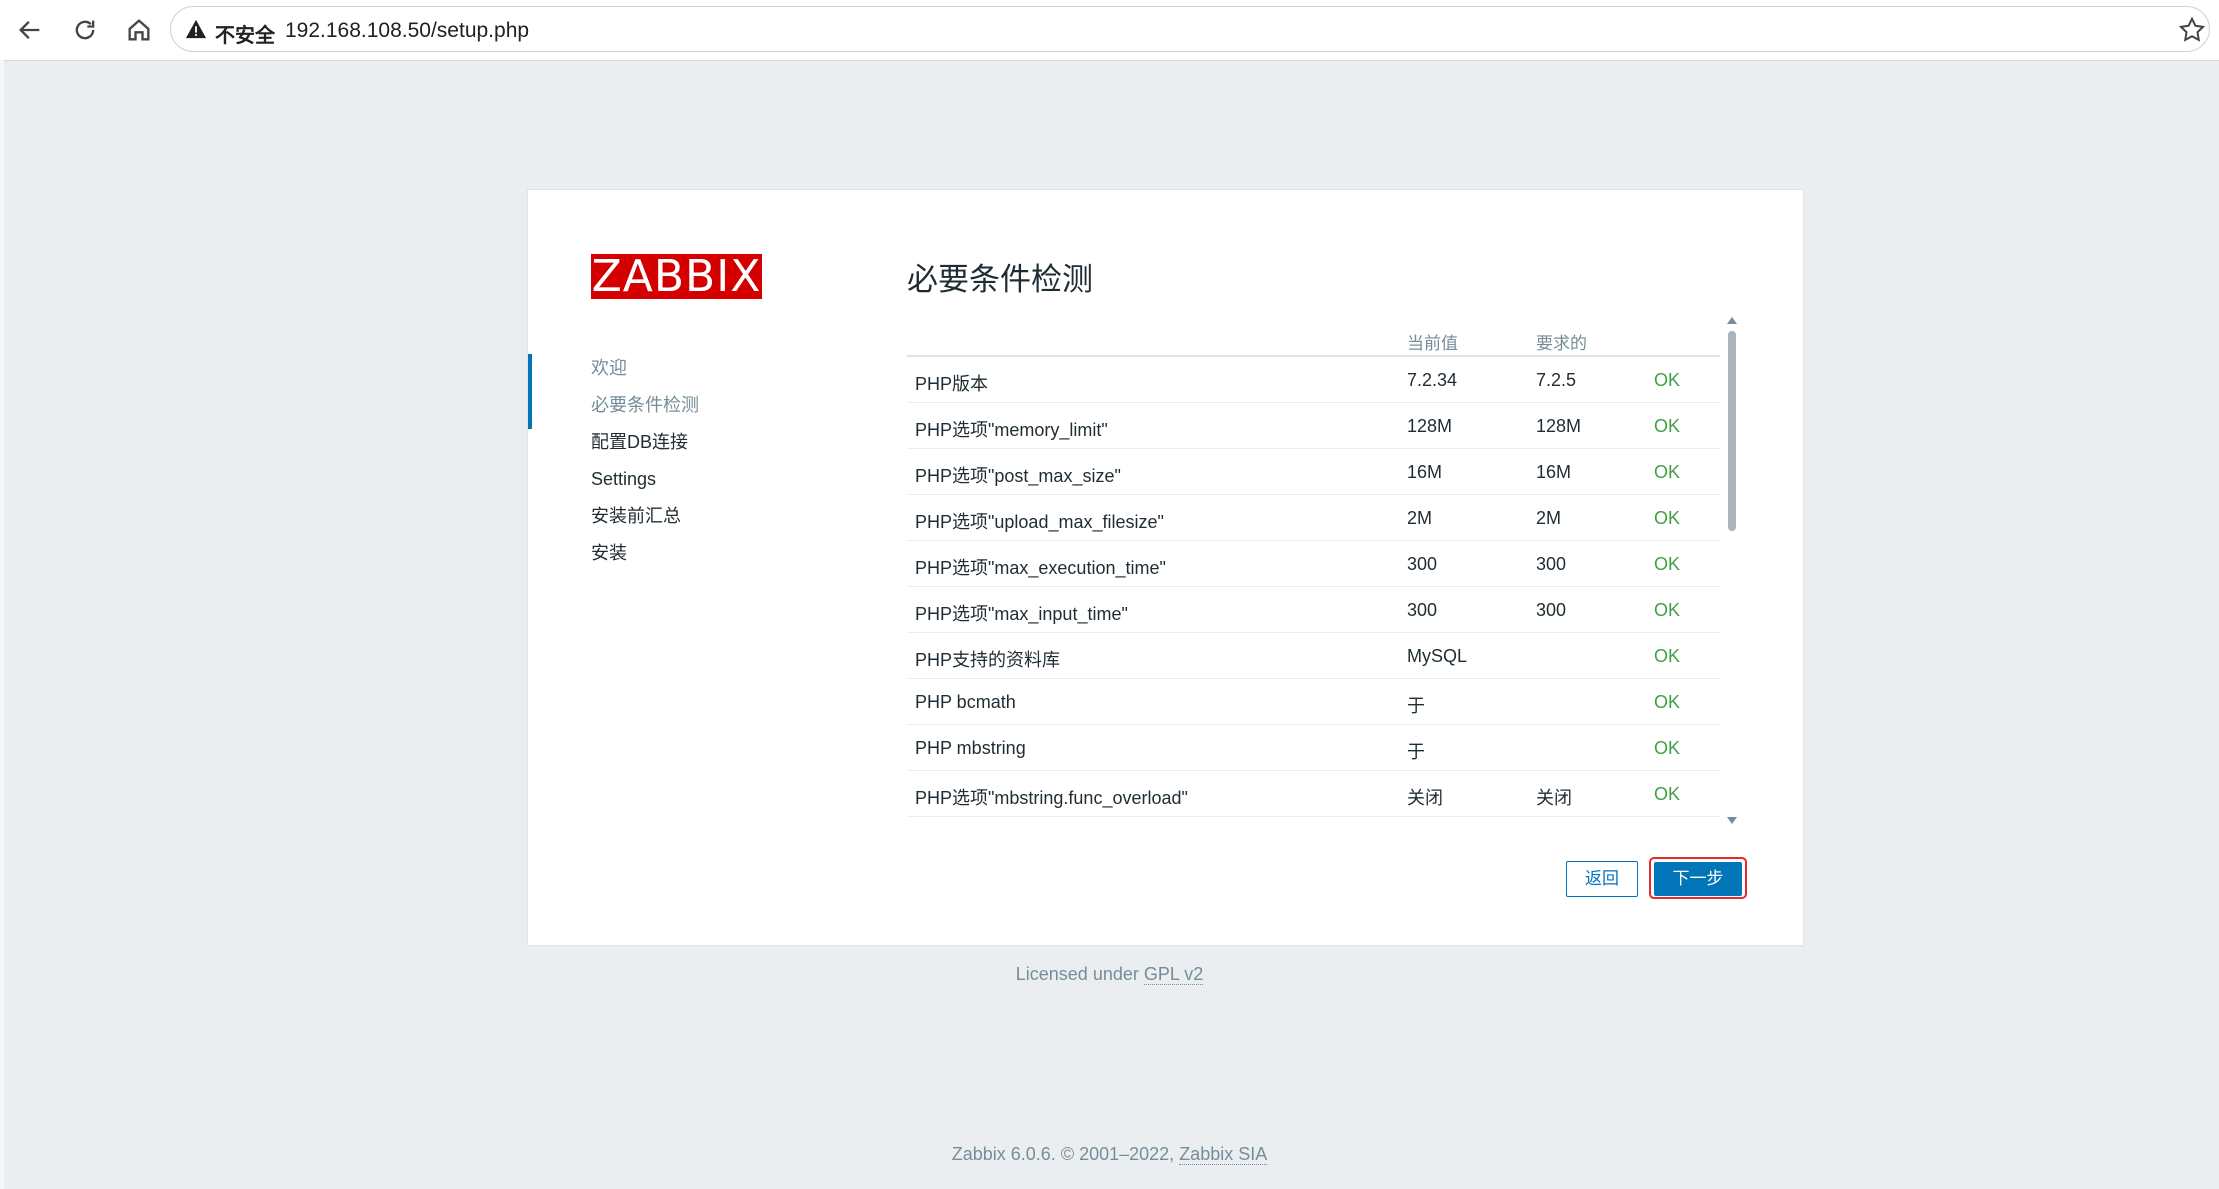  Describe the element at coordinates (609, 368) in the screenshot. I see `step-welcome: 欢迎` at that location.